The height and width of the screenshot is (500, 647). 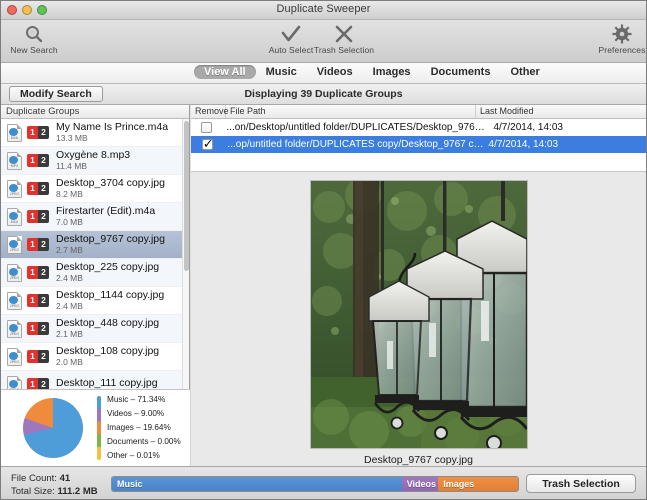 I want to click on duplicate-group-row: JPEG 1 2 Desktop_225 copy.jpg 2.4 MB, so click(x=95, y=273).